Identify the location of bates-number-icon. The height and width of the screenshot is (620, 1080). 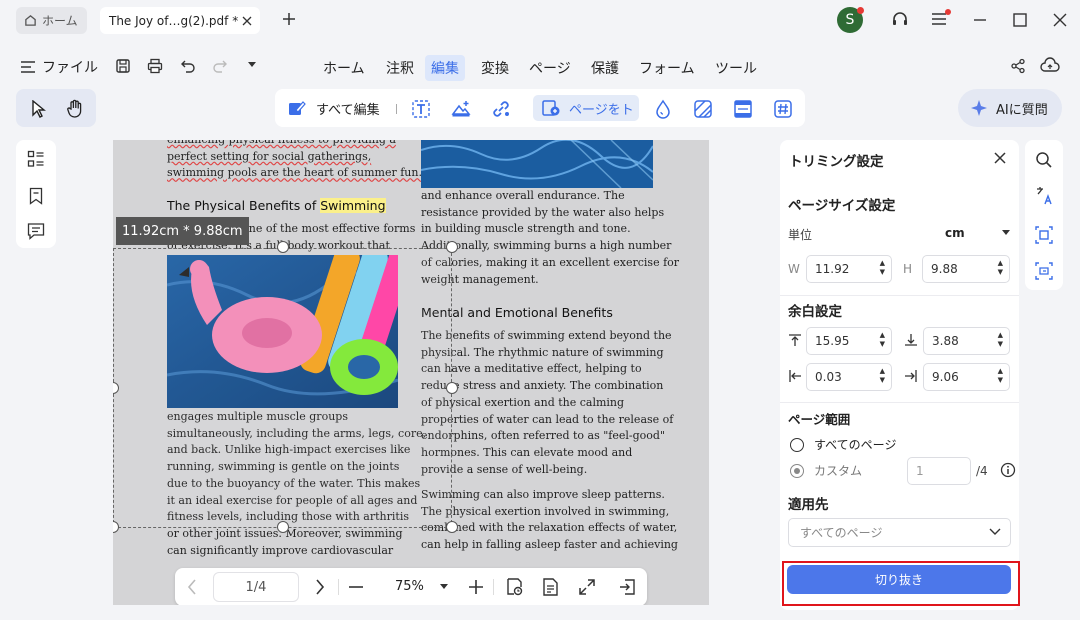
(783, 109).